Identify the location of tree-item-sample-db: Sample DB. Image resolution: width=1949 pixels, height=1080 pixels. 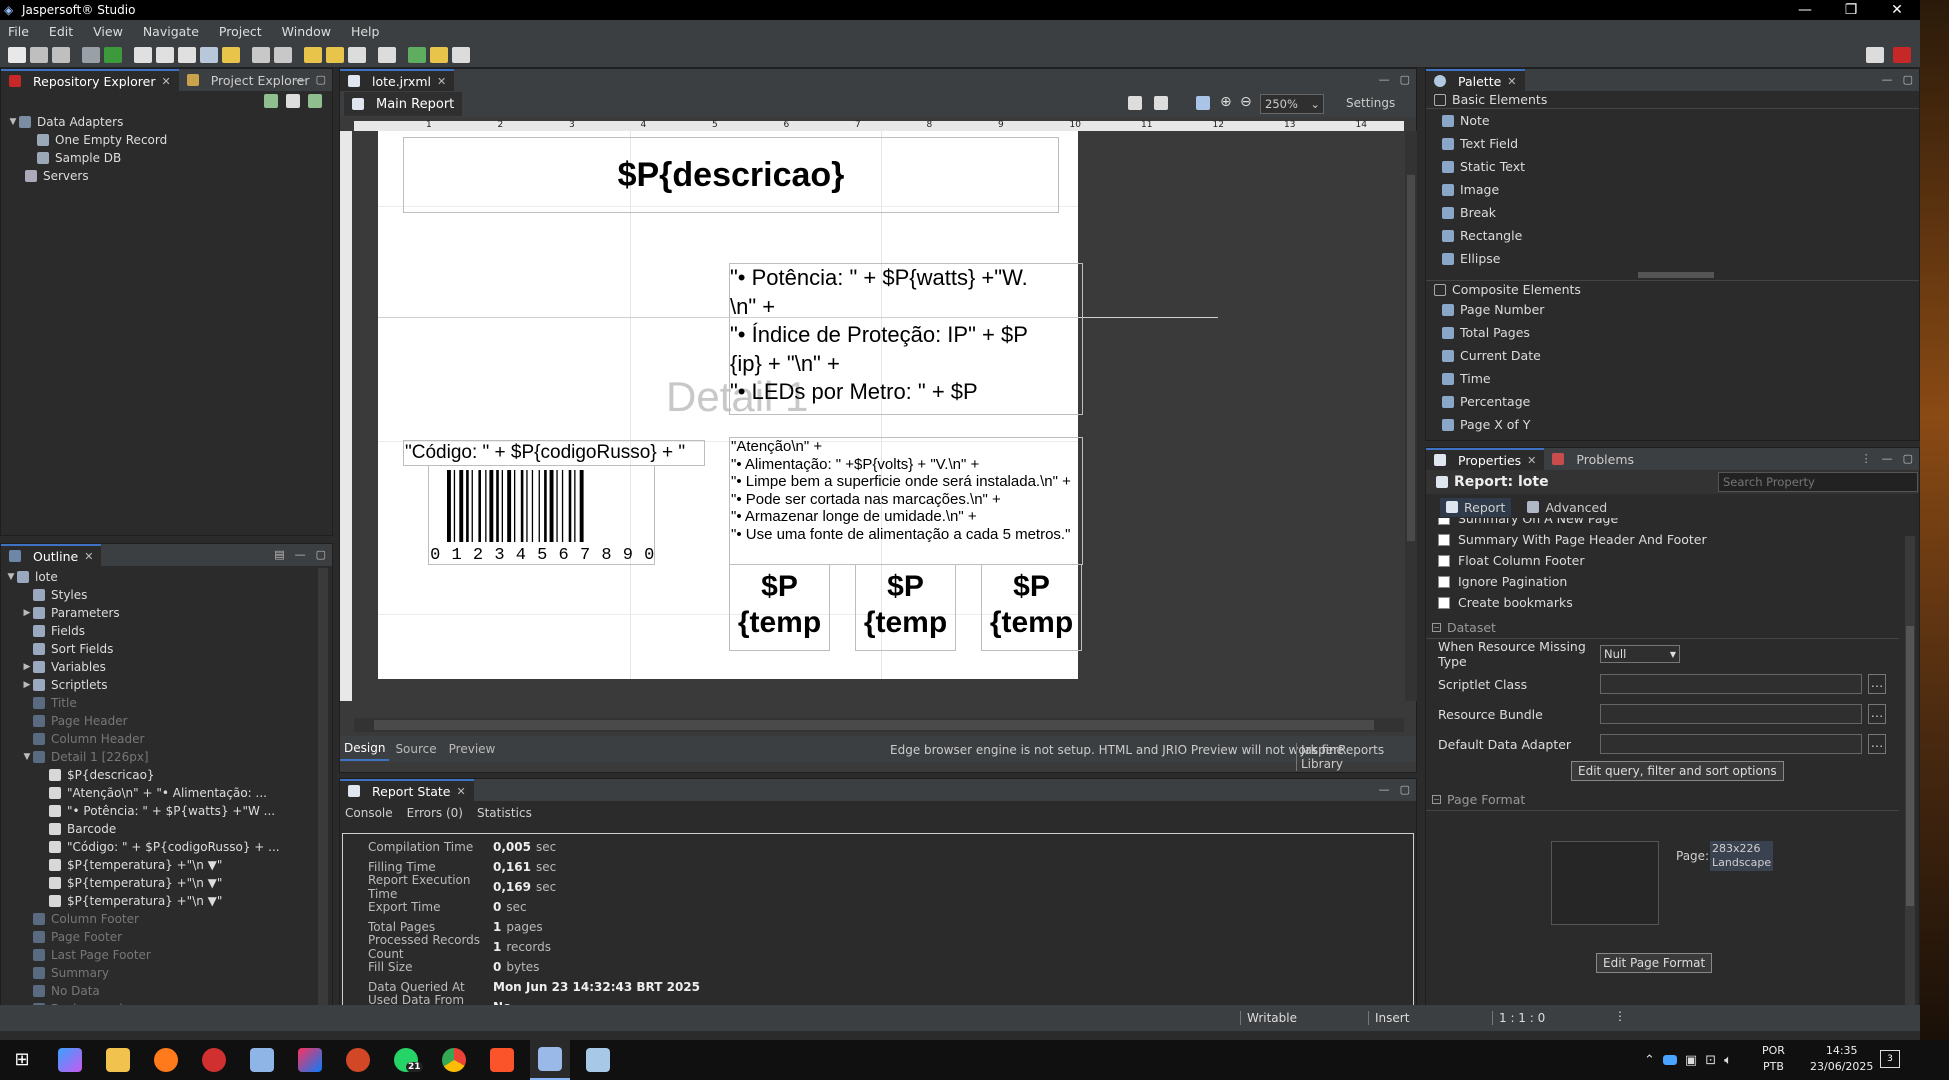
(169, 158).